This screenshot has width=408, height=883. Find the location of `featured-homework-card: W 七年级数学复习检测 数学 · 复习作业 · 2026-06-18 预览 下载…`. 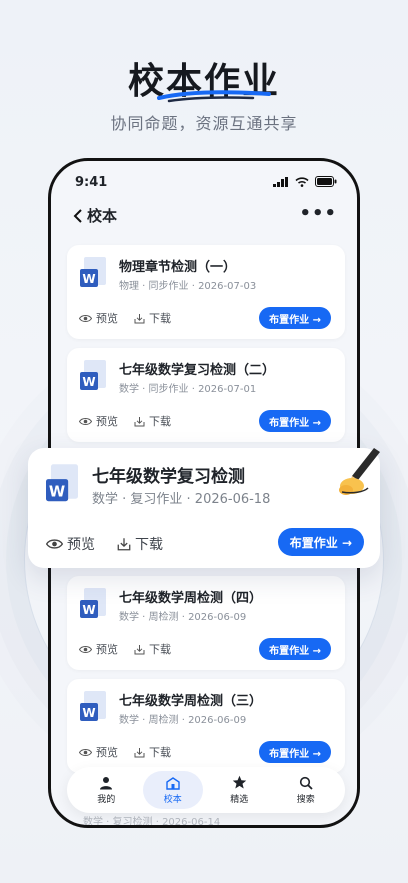

featured-homework-card: W 七年级数学复习检测 数学 · 复习作业 · 2026-06-18 预览 下载… is located at coordinates (204, 508).